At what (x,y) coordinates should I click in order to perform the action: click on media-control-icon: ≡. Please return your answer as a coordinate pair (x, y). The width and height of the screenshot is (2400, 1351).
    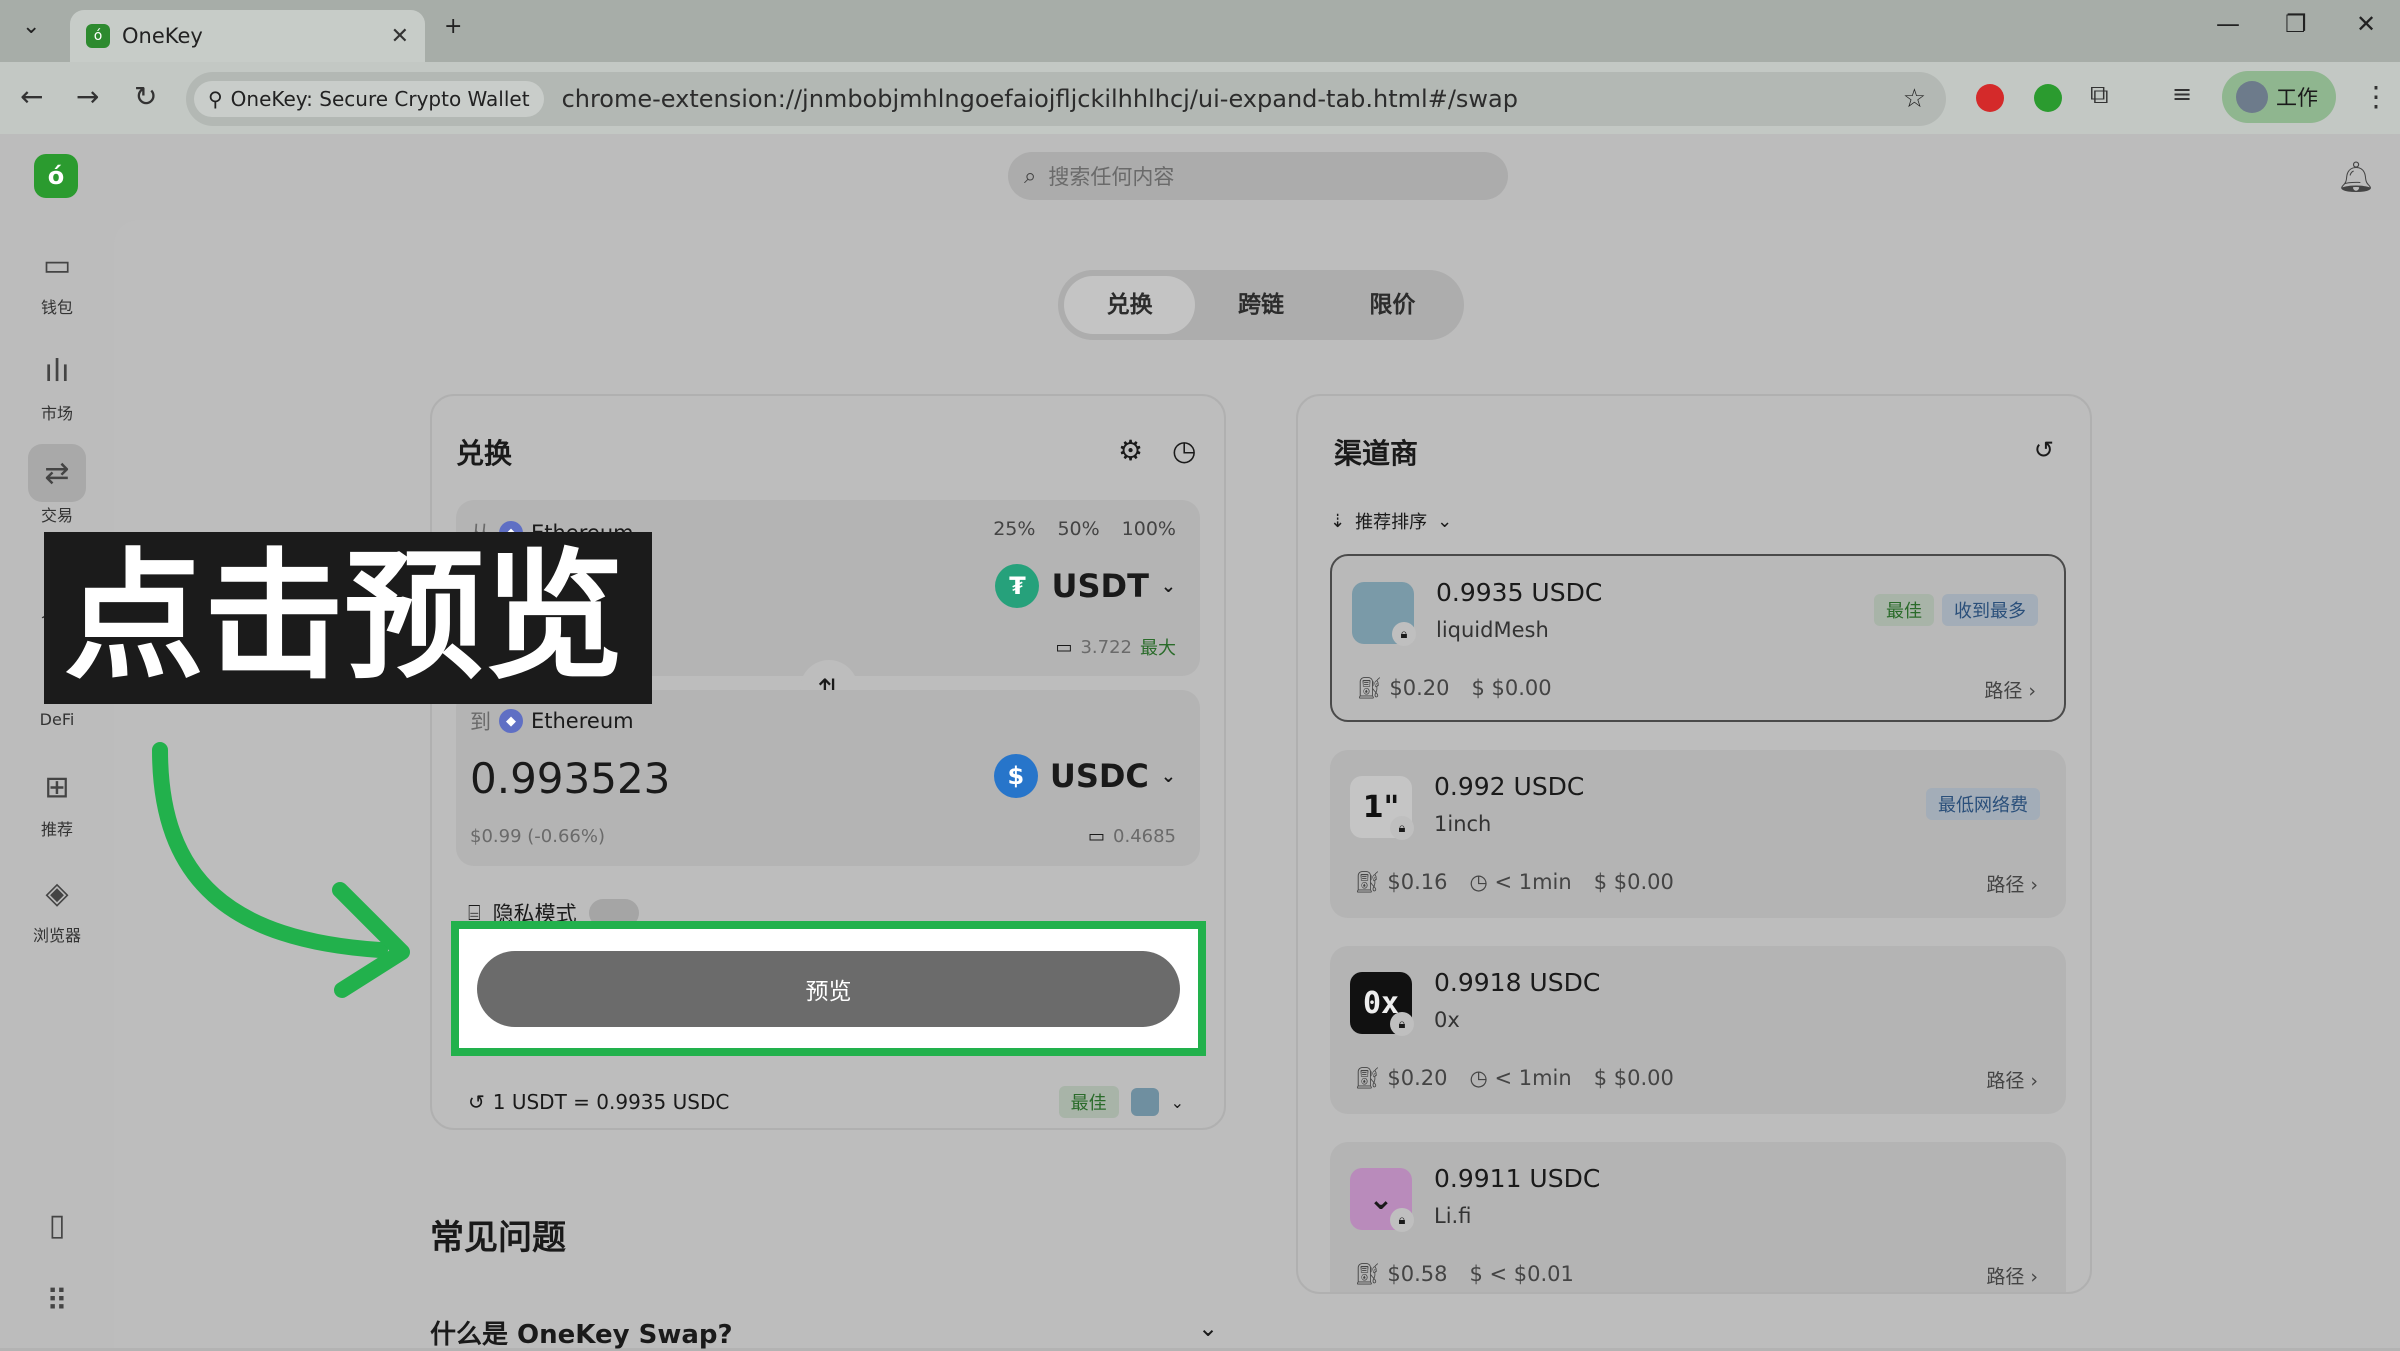
    Looking at the image, I should click on (2182, 94).